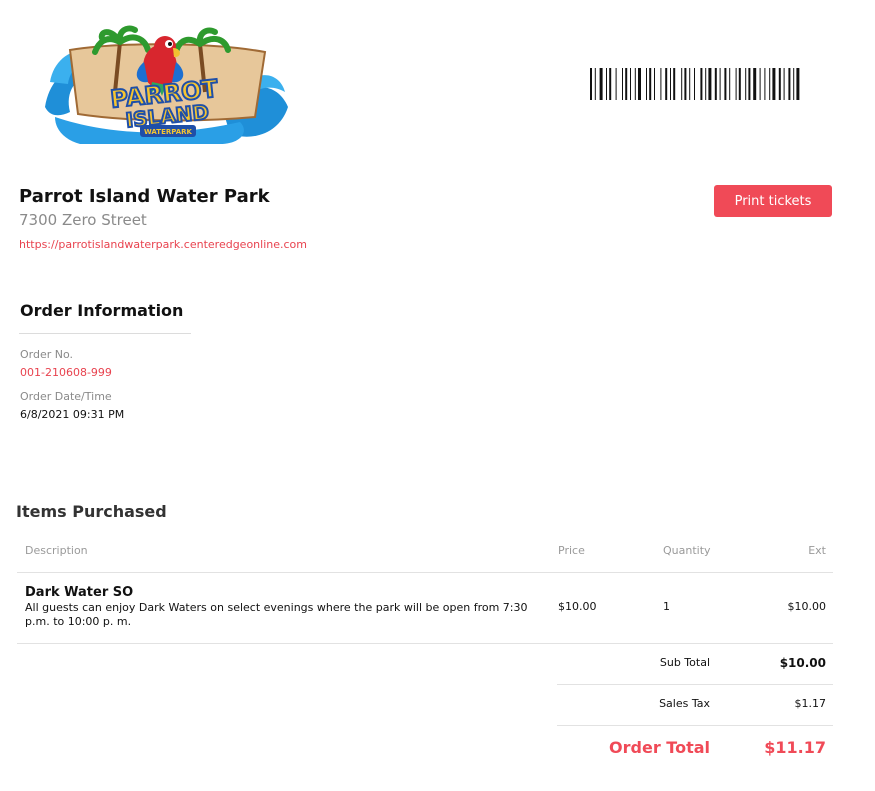 This screenshot has height=791, width=875. I want to click on order-datetime-label: Order Date/Time, so click(66, 396).